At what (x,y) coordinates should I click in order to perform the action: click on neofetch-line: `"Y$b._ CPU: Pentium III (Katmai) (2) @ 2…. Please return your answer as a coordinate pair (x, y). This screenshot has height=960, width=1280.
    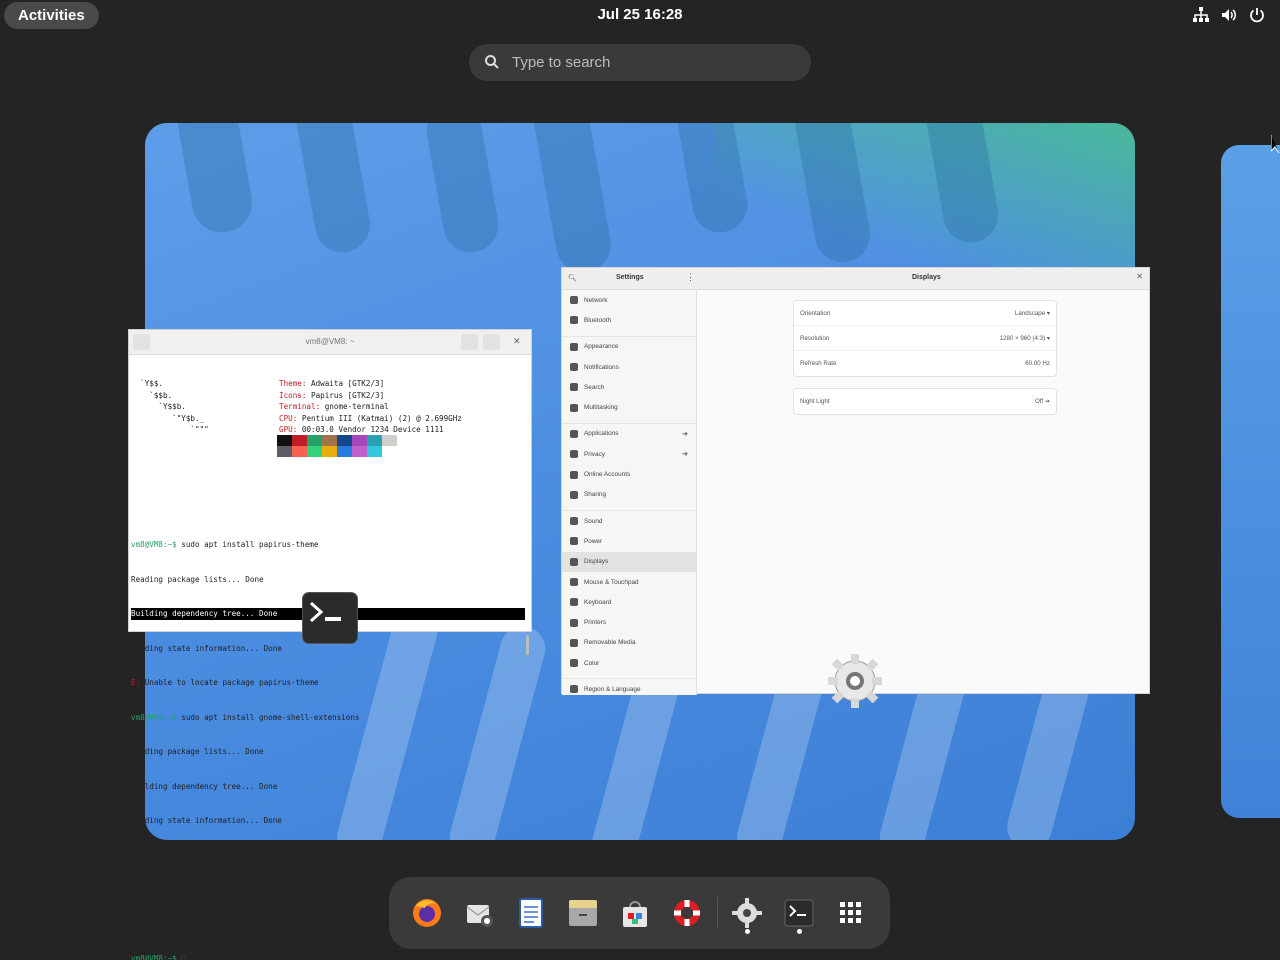
    Looking at the image, I should click on (296, 418).